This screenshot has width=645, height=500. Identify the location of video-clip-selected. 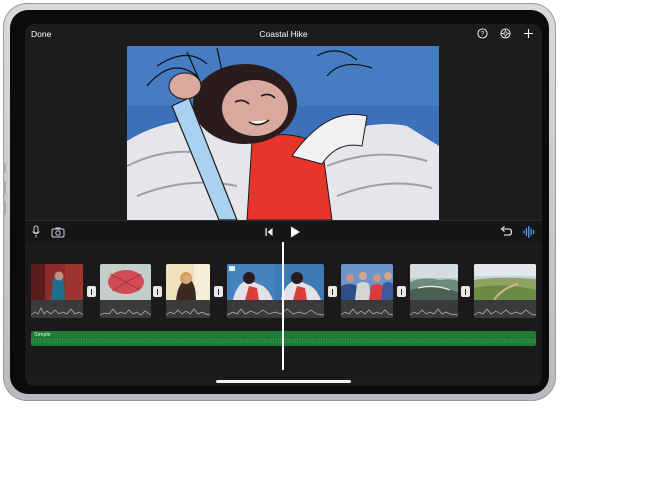
(275, 291).